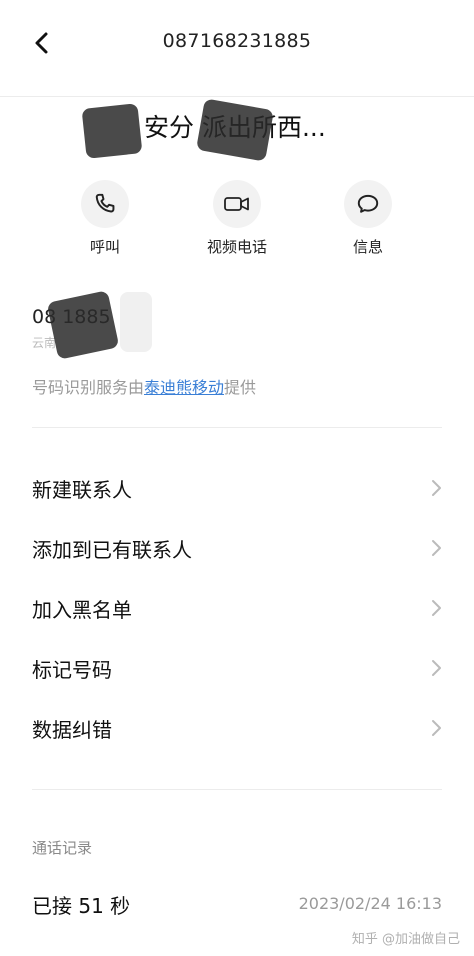 Image resolution: width=474 pixels, height=956 pixels. I want to click on provider-link: 泰迪熊移动, so click(184, 387).